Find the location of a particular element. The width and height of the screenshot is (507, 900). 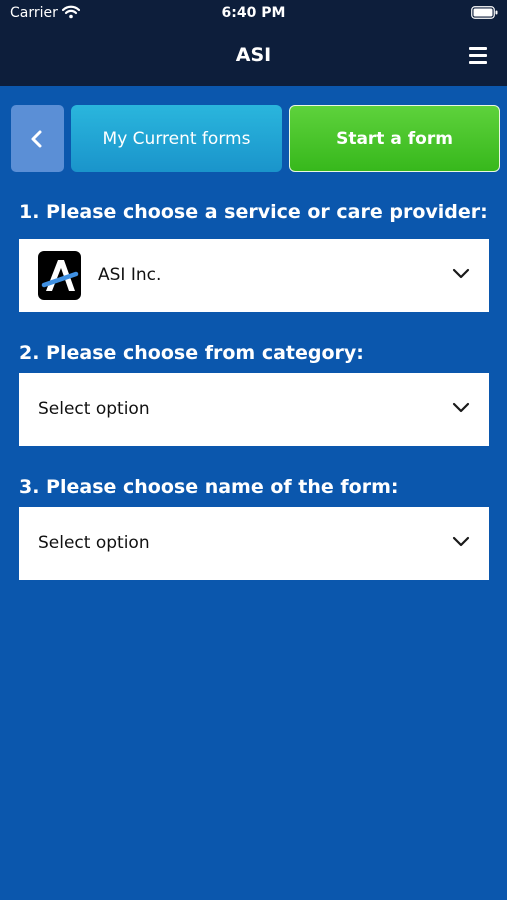

battery-icon is located at coordinates (484, 12).